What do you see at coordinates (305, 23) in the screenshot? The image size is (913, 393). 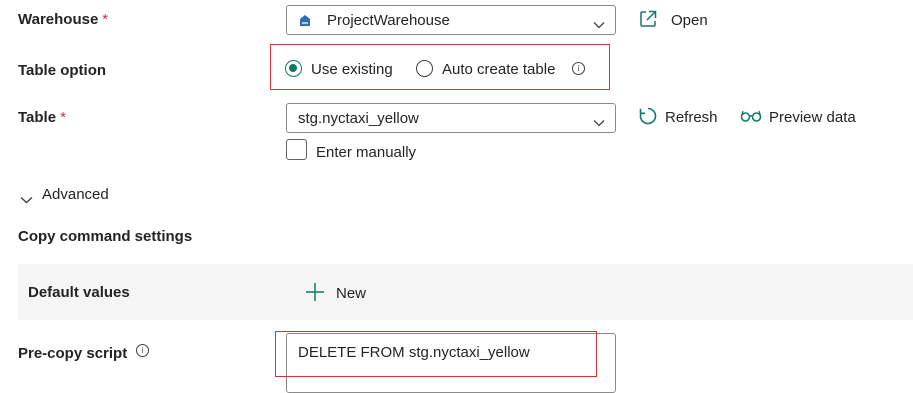 I see `warehouse-icon` at bounding box center [305, 23].